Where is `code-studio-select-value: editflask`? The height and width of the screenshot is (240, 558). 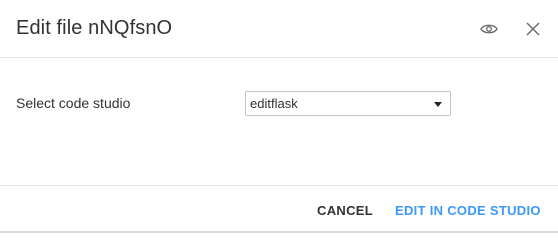 code-studio-select-value: editflask is located at coordinates (274, 103).